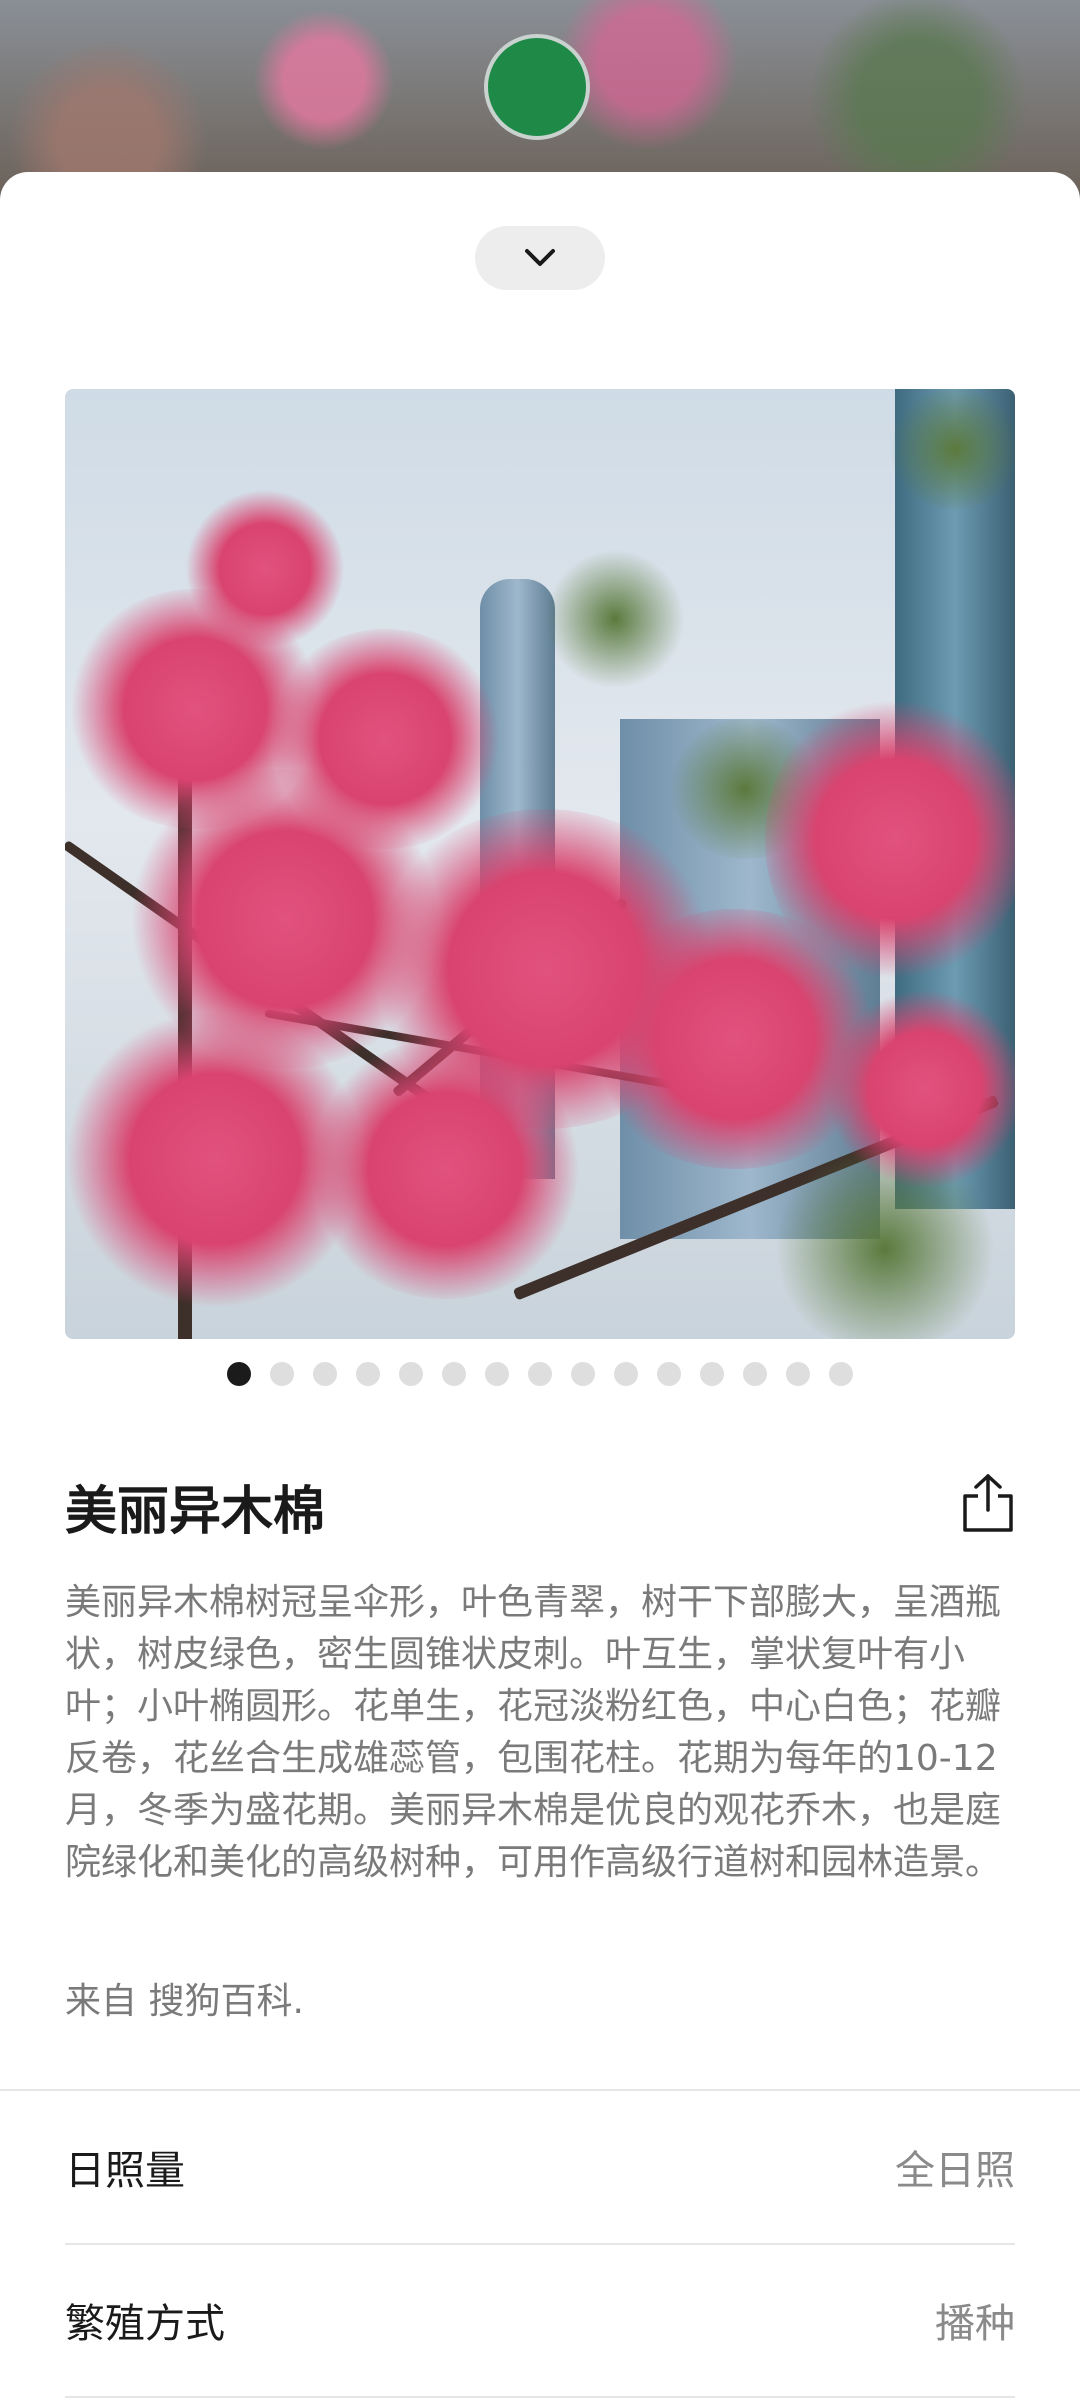 This screenshot has height=2400, width=1080. I want to click on attribute-row-propagation: 繁殖方式 播种, so click(540, 2320).